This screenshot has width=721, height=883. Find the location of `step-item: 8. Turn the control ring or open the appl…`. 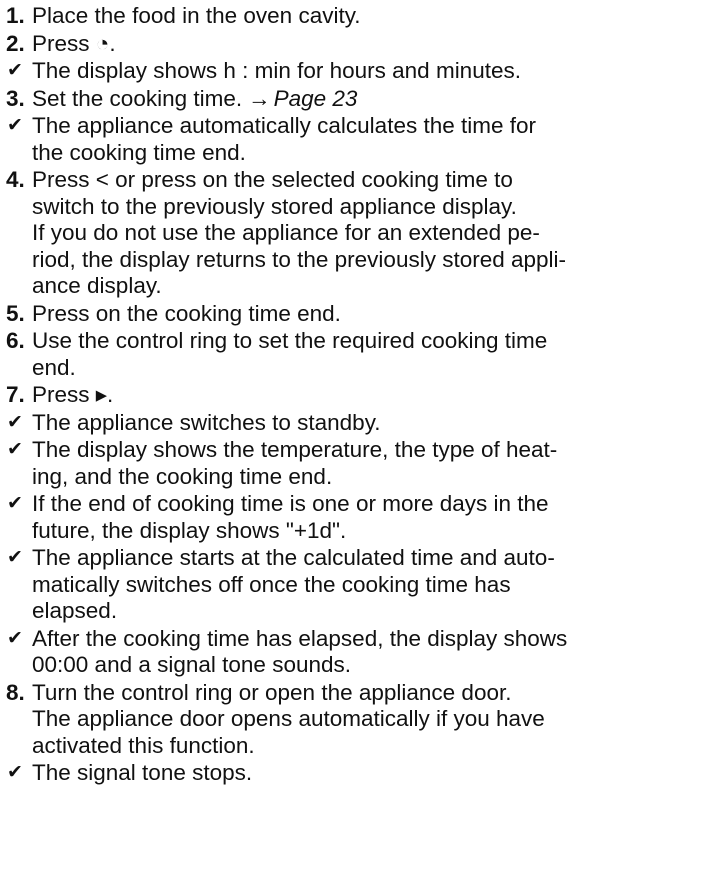

step-item: 8. Turn the control ring or open the appl… is located at coordinates (363, 720).